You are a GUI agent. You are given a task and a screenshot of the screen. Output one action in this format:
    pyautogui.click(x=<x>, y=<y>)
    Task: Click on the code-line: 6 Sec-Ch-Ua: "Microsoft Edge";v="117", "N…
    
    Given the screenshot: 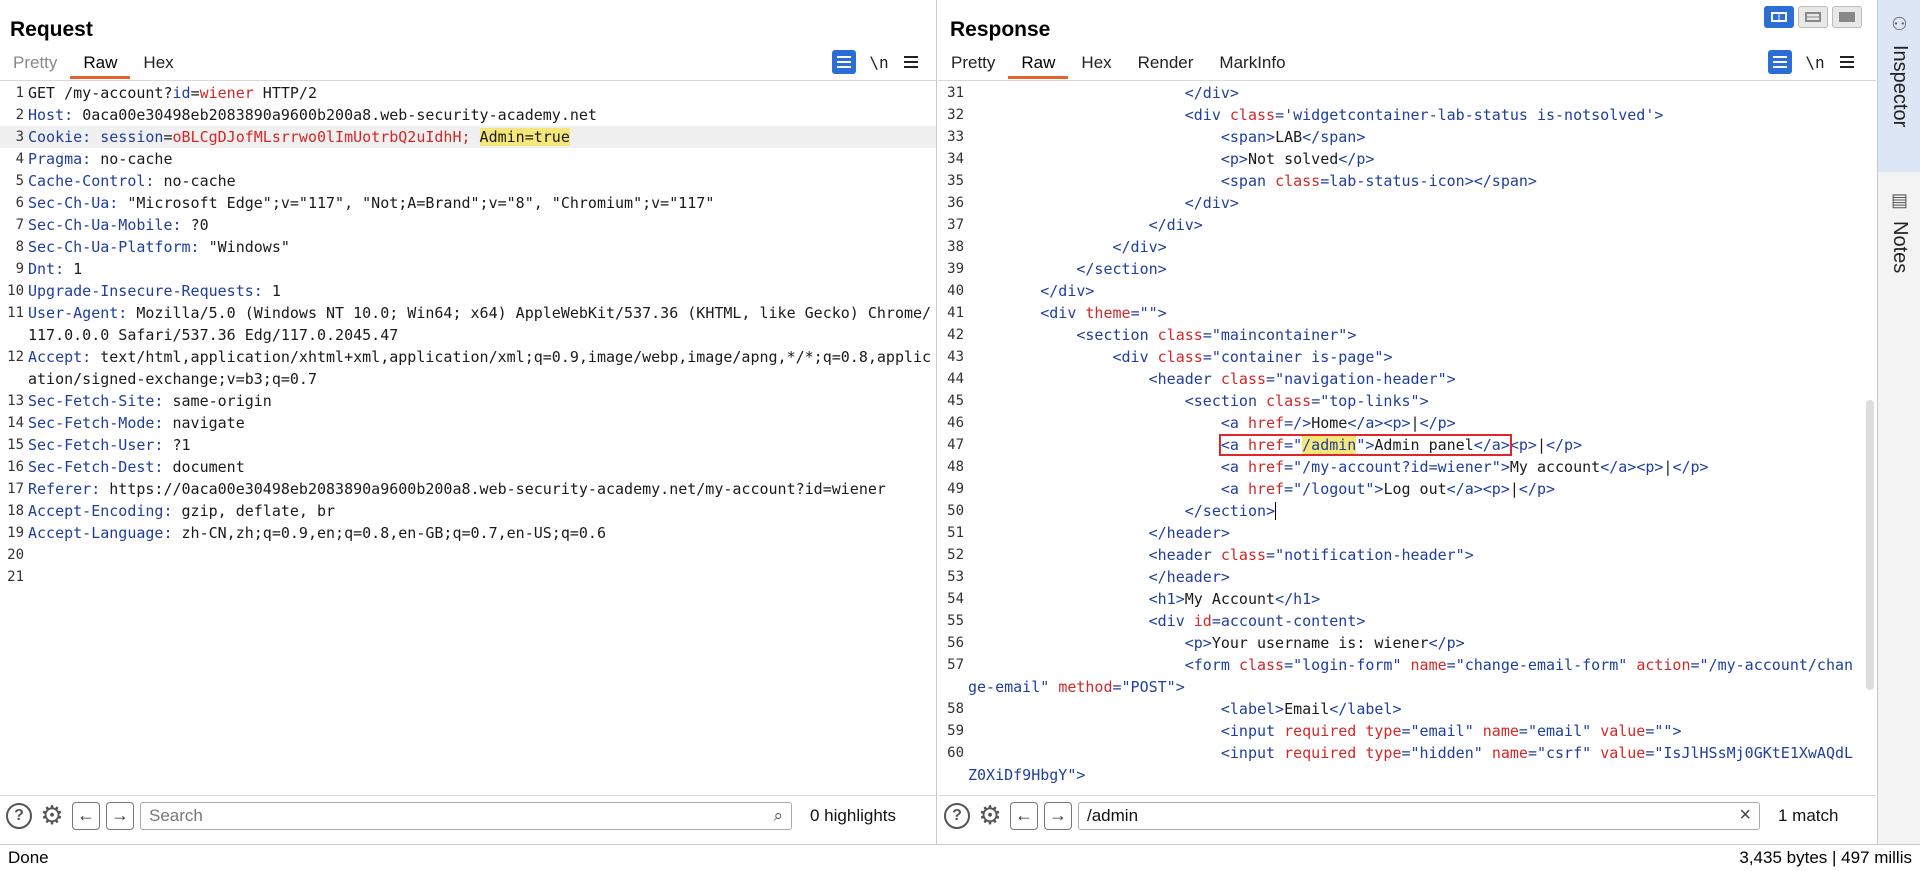 What is the action you would take?
    pyautogui.click(x=468, y=203)
    